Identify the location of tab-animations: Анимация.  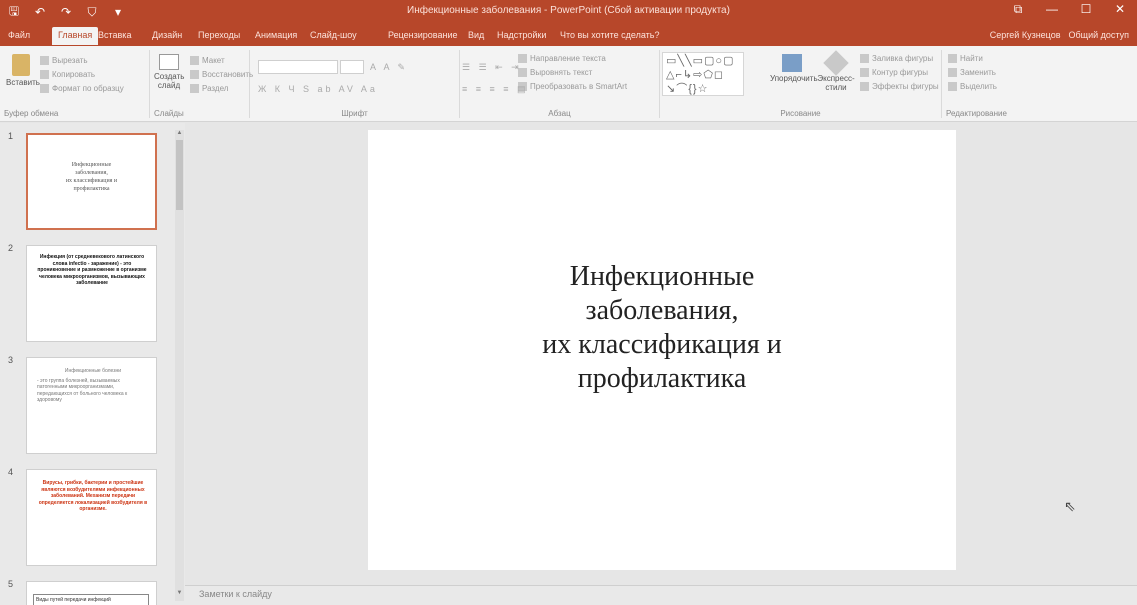
(276, 35).